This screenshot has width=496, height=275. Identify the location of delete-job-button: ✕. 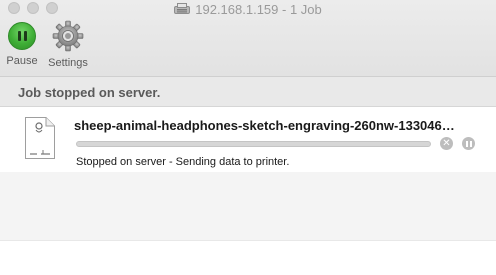
(446, 143).